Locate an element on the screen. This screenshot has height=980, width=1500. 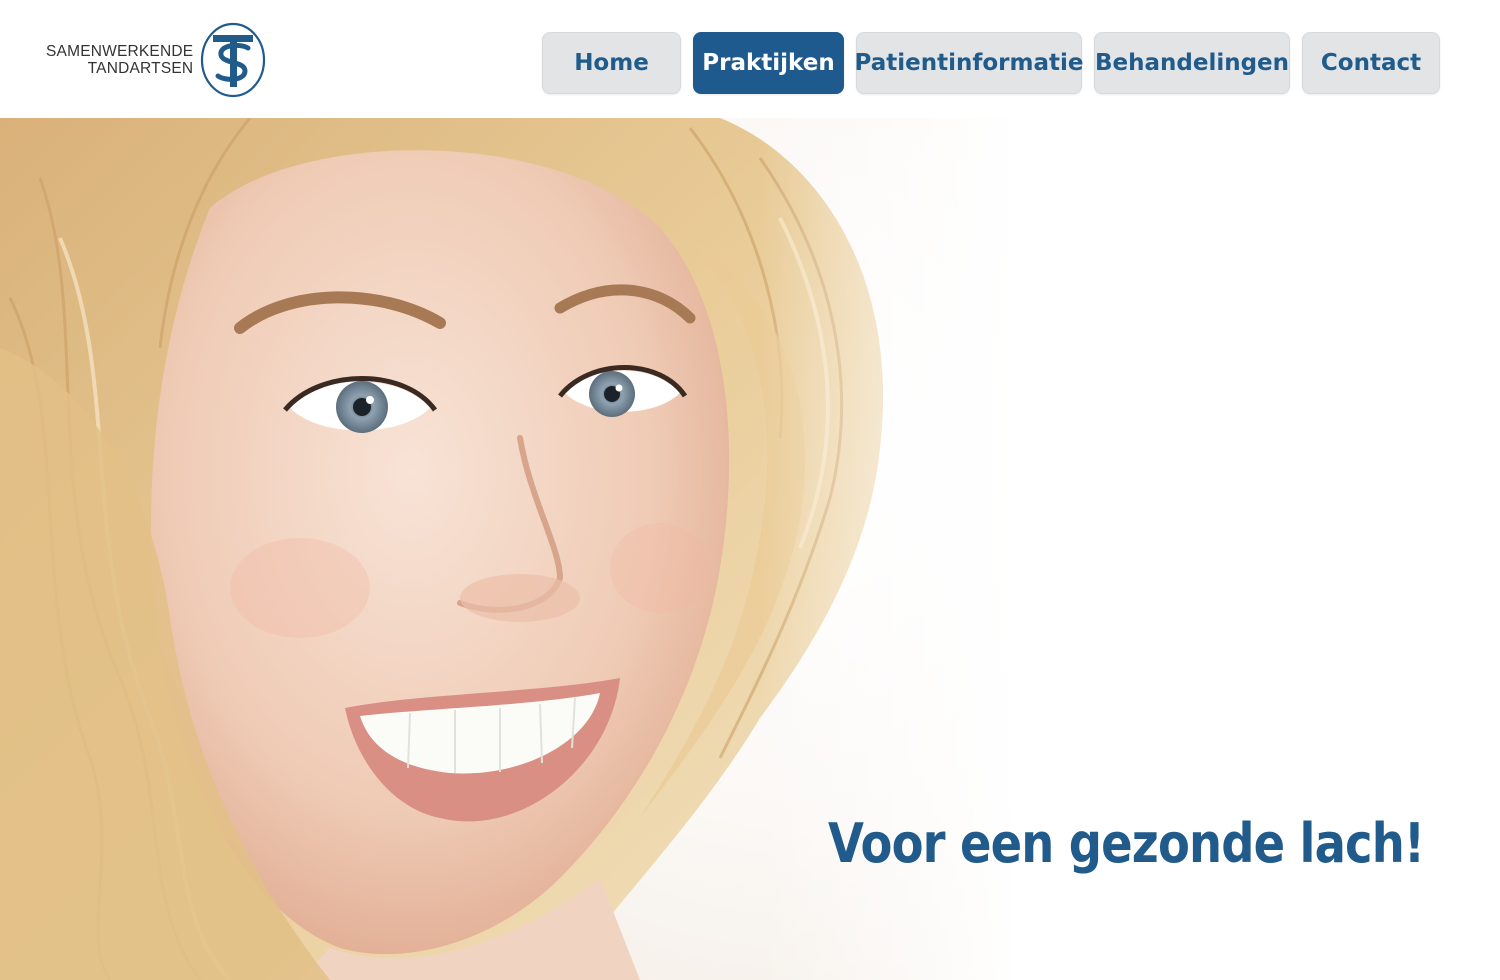
site-logo: SAMENWERKENDE TANDARTSEN is located at coordinates (156, 60).